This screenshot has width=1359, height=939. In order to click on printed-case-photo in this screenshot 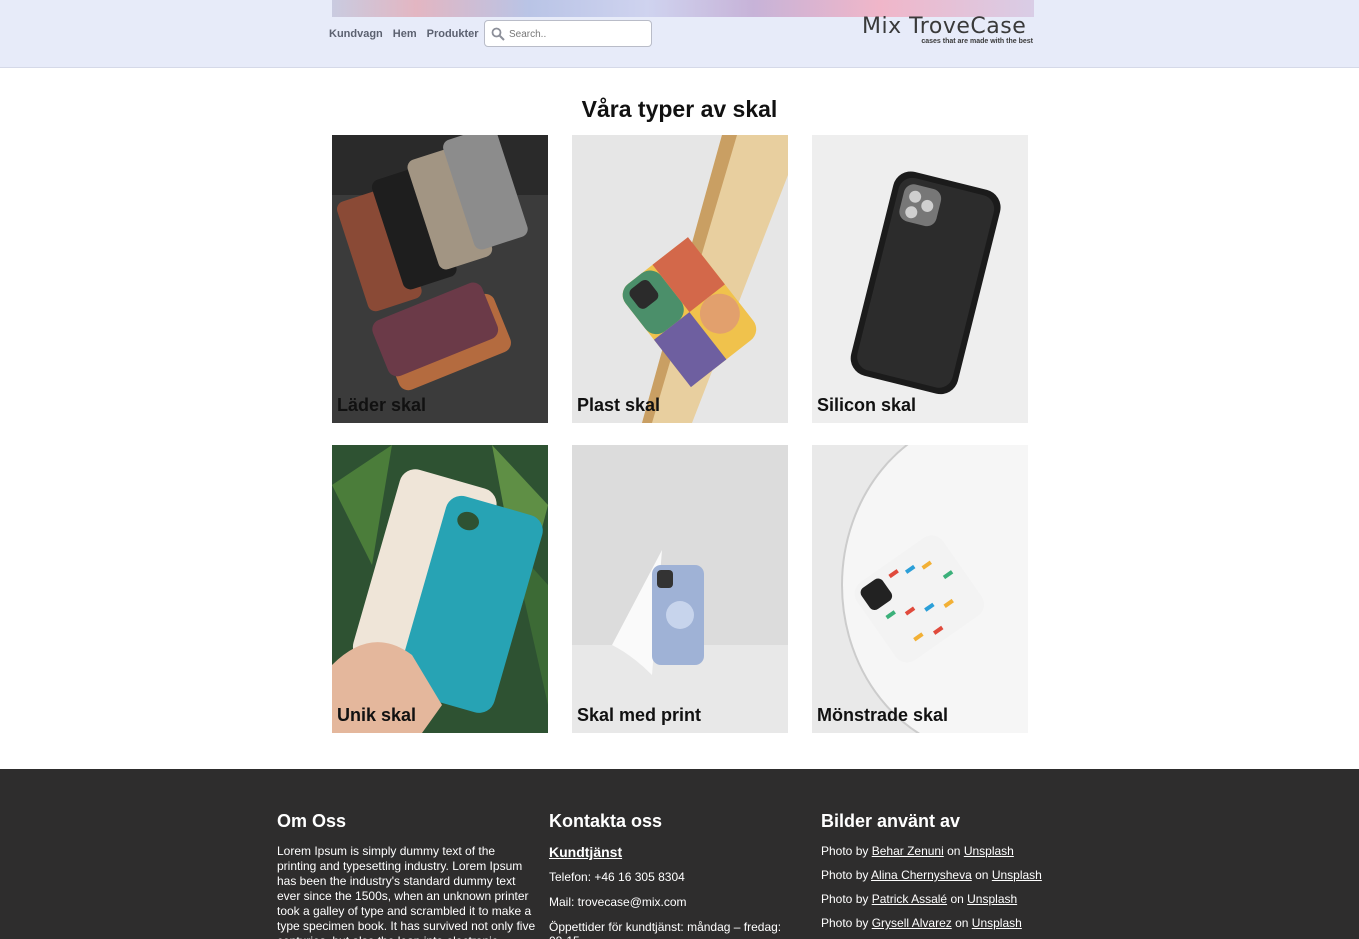, I will do `click(680, 589)`.